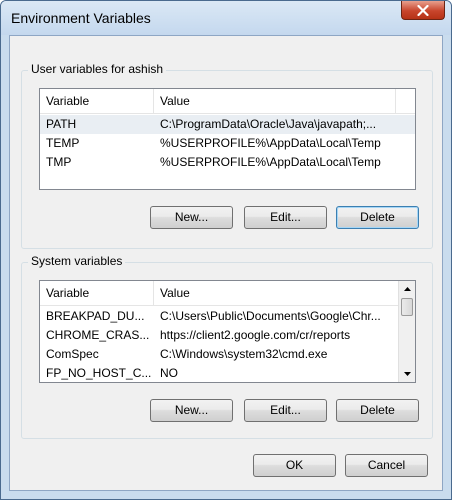 The image size is (452, 500). What do you see at coordinates (61, 124) in the screenshot?
I see `variable-name-cell: PATH` at bounding box center [61, 124].